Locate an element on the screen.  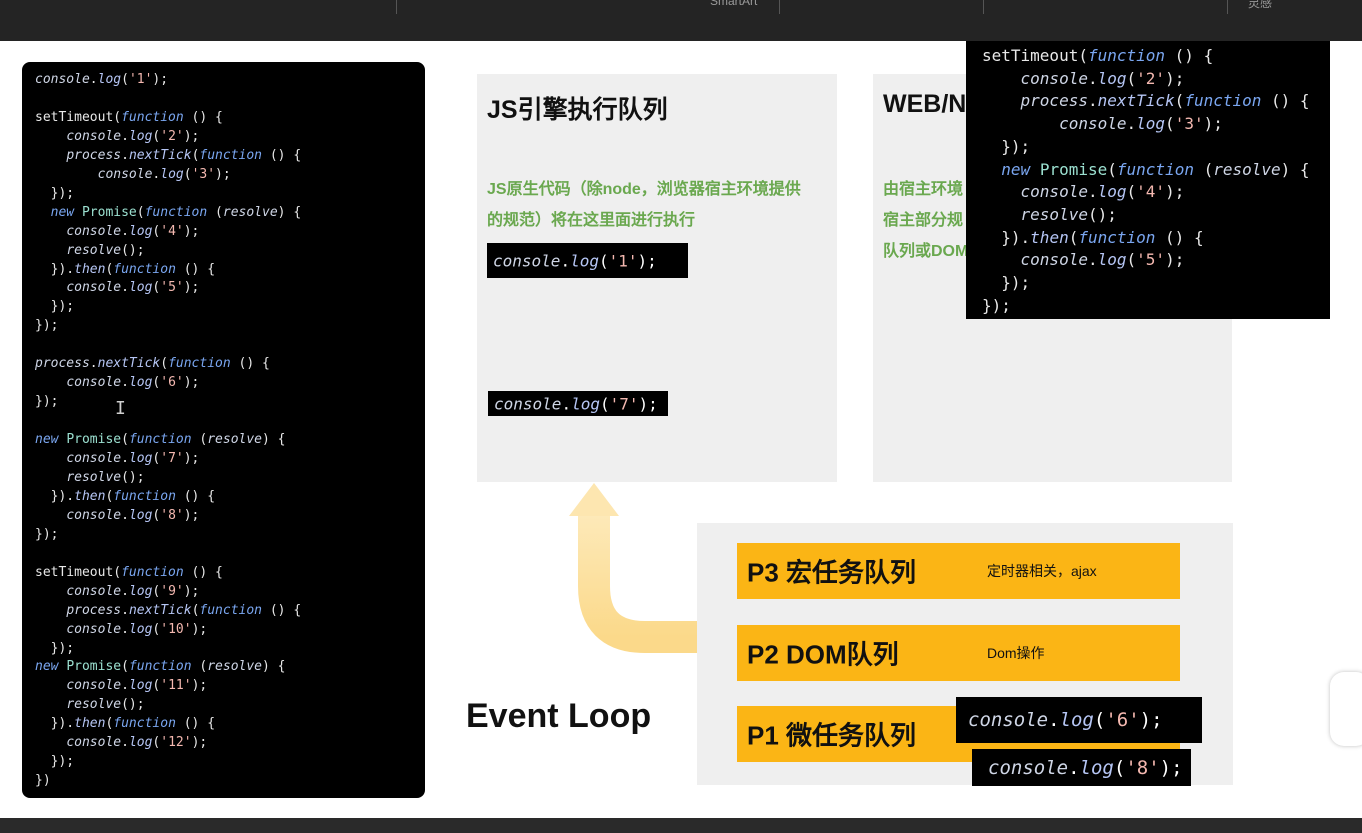
event-loop-label: Event Loop is located at coordinates (559, 716).